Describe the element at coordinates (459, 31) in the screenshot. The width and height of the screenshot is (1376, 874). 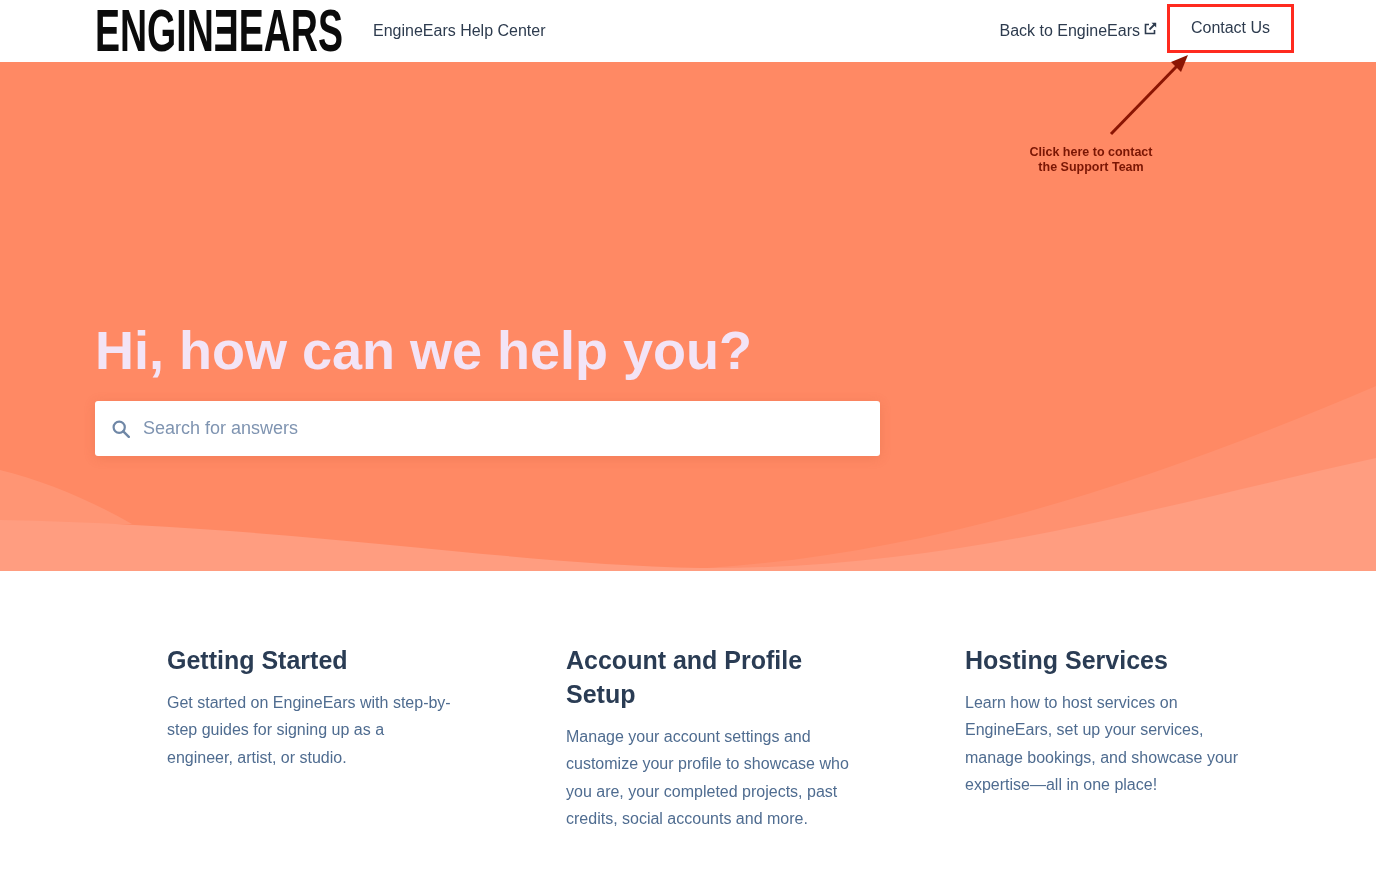
I see `help-center-title: EngineEars Help Center` at that location.